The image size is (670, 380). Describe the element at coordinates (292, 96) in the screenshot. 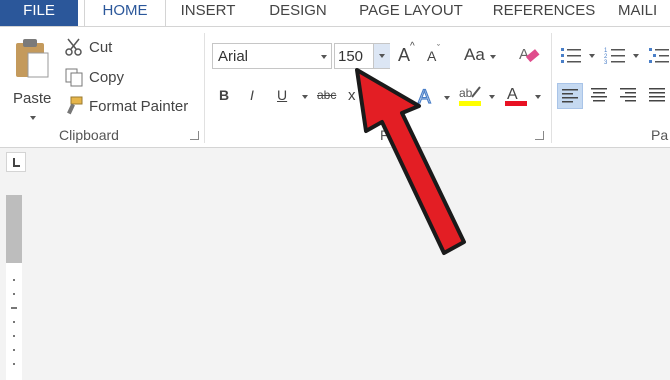

I see `underline-button: U` at that location.